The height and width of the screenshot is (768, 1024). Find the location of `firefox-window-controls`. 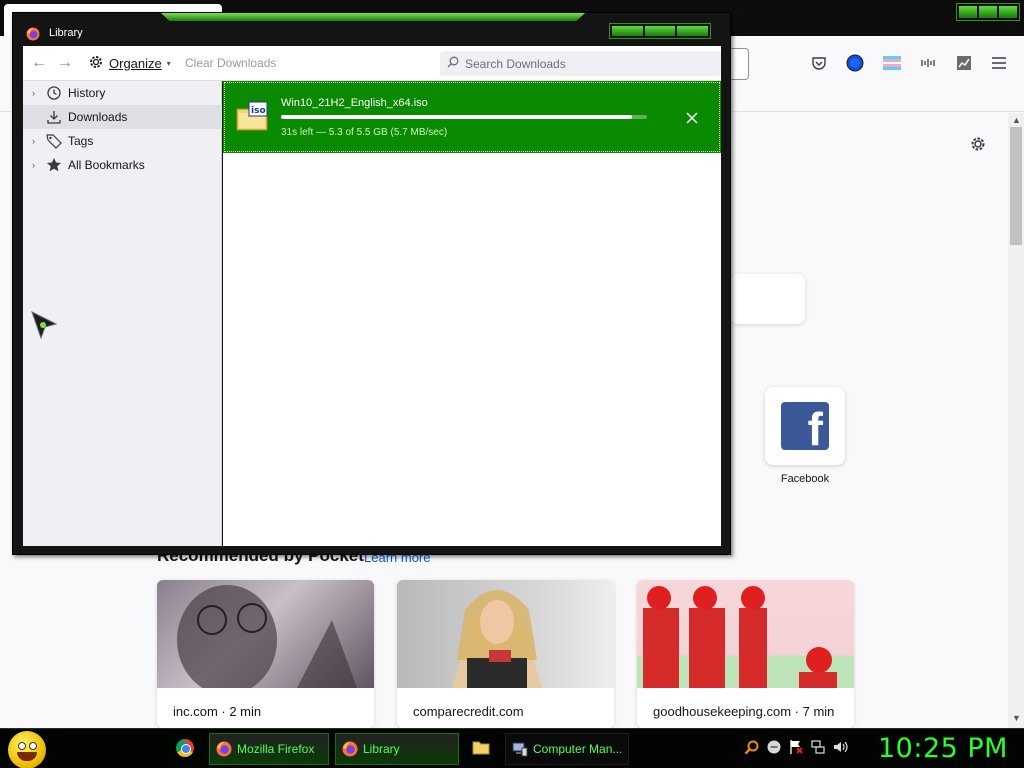

firefox-window-controls is located at coordinates (988, 12).